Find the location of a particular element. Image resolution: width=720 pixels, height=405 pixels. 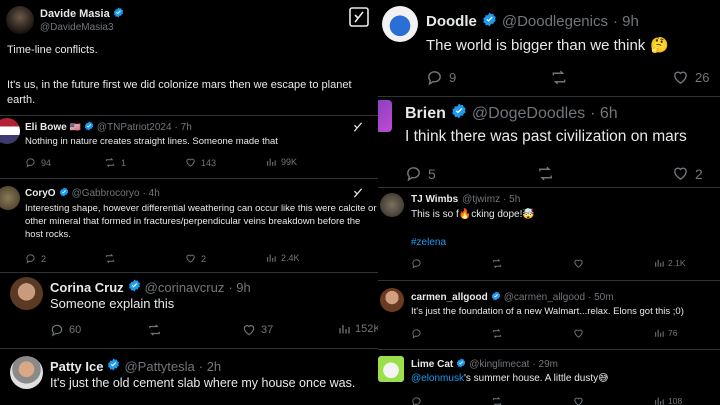

author-name: TJ Wimbs is located at coordinates (434, 199).